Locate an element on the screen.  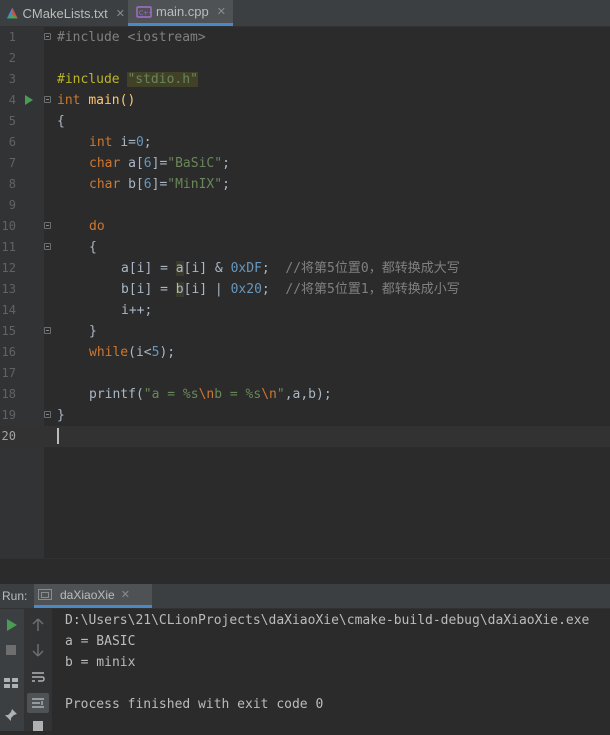
code-text: char b[6]="MinIX"; is located at coordinates (159, 184).